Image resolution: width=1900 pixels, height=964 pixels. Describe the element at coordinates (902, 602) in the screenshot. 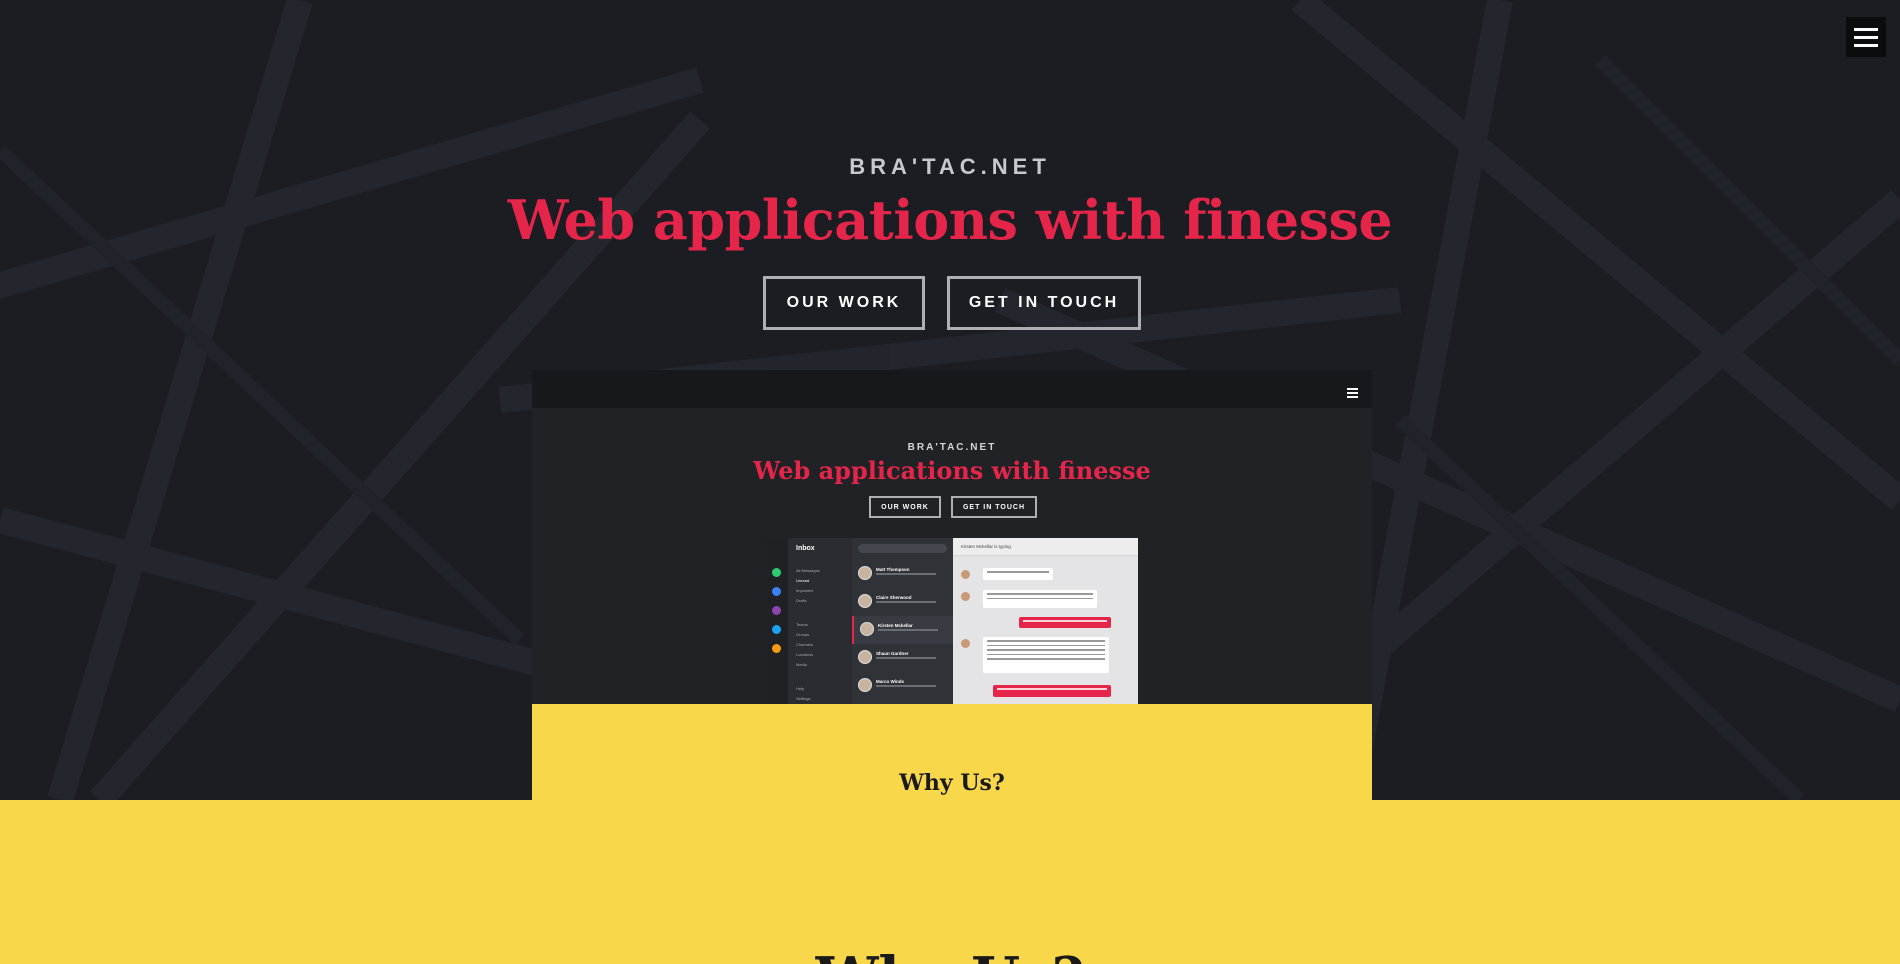

I see `list-item: Claire Sherwood` at that location.